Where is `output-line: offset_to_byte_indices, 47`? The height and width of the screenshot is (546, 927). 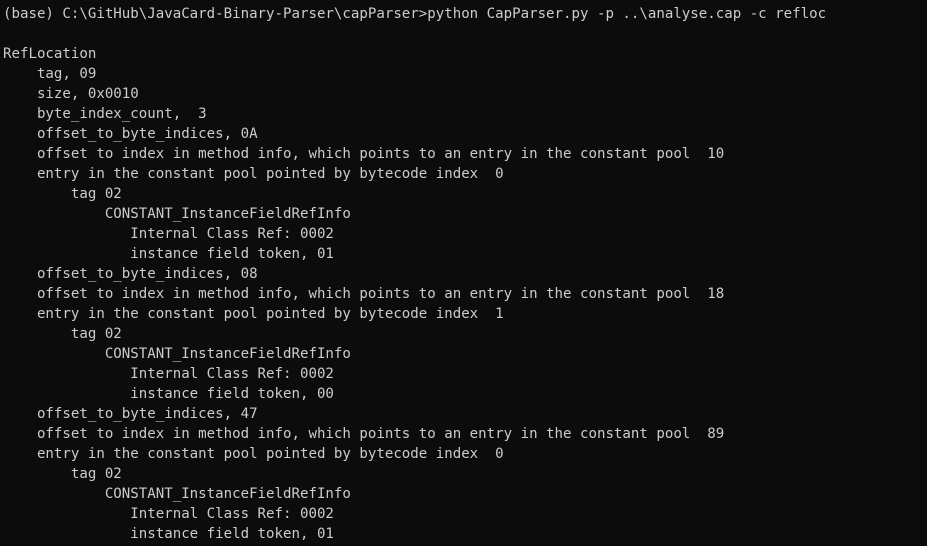 output-line: offset_to_byte_indices, 47 is located at coordinates (130, 414).